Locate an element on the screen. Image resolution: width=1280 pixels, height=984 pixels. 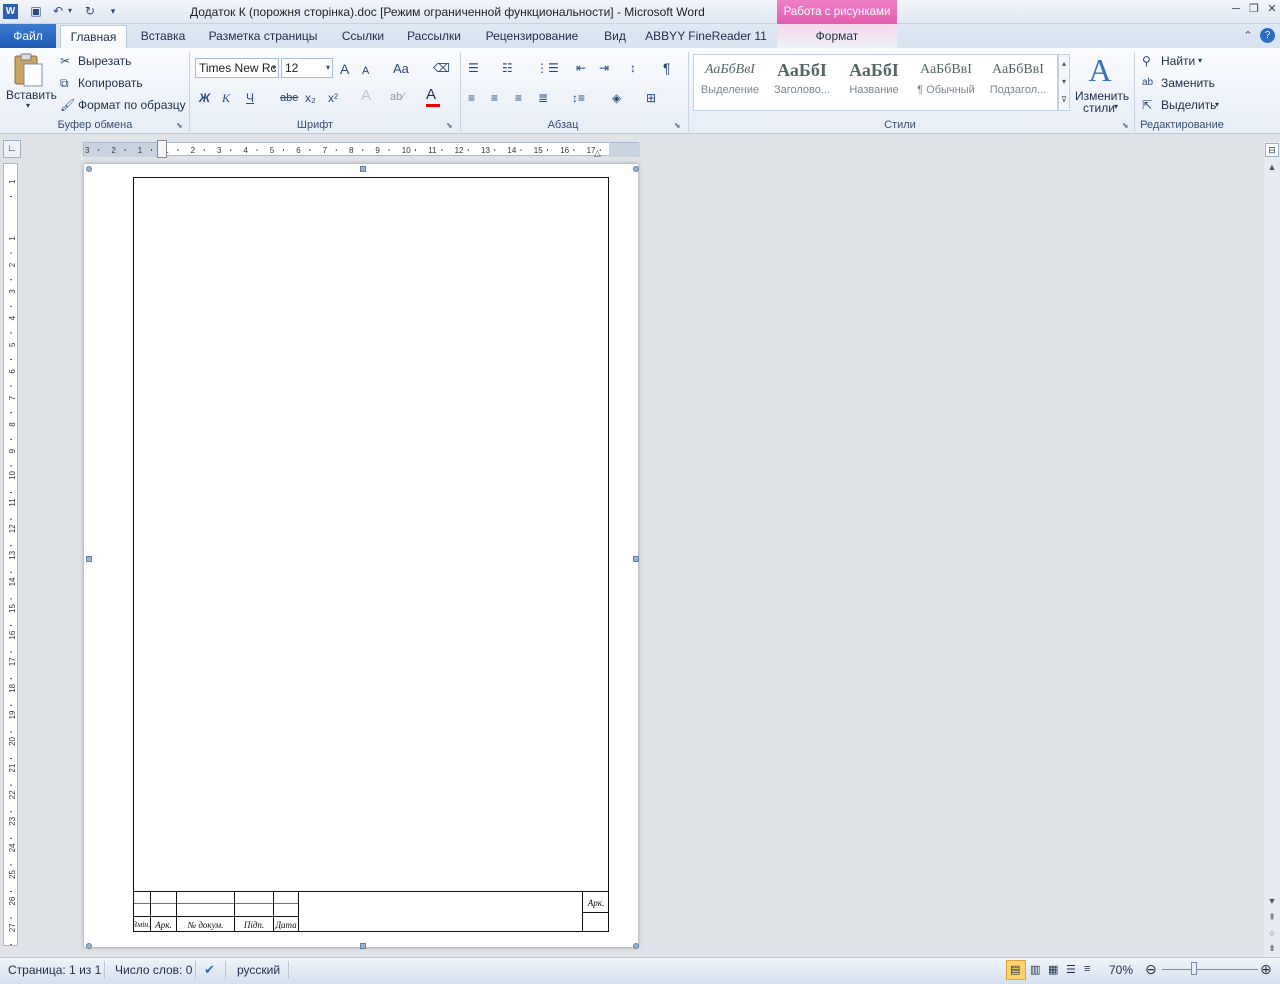
customize-qat-icon: ▾ is located at coordinates (113, 11).